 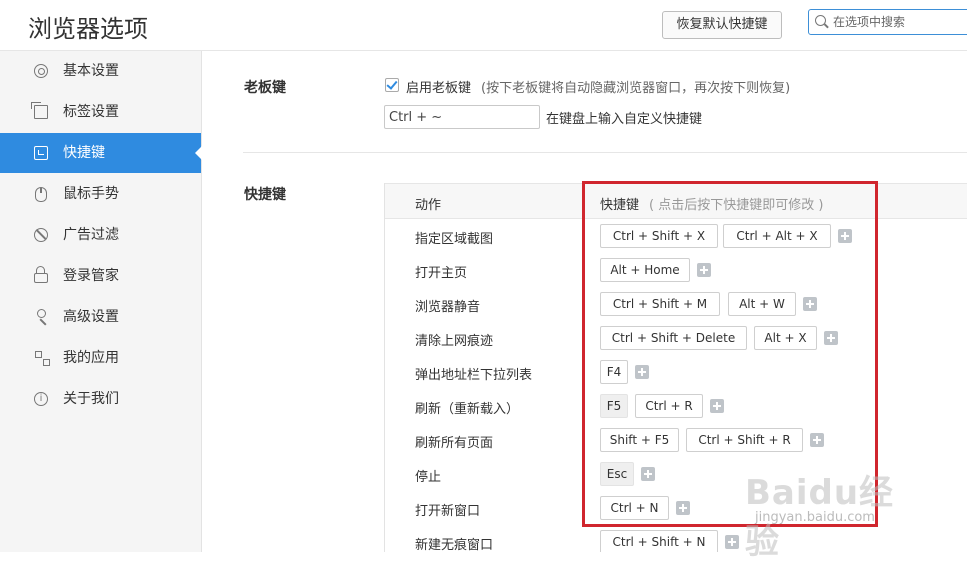 What do you see at coordinates (454, 239) in the screenshot?
I see `action-label: 指定区域截图` at bounding box center [454, 239].